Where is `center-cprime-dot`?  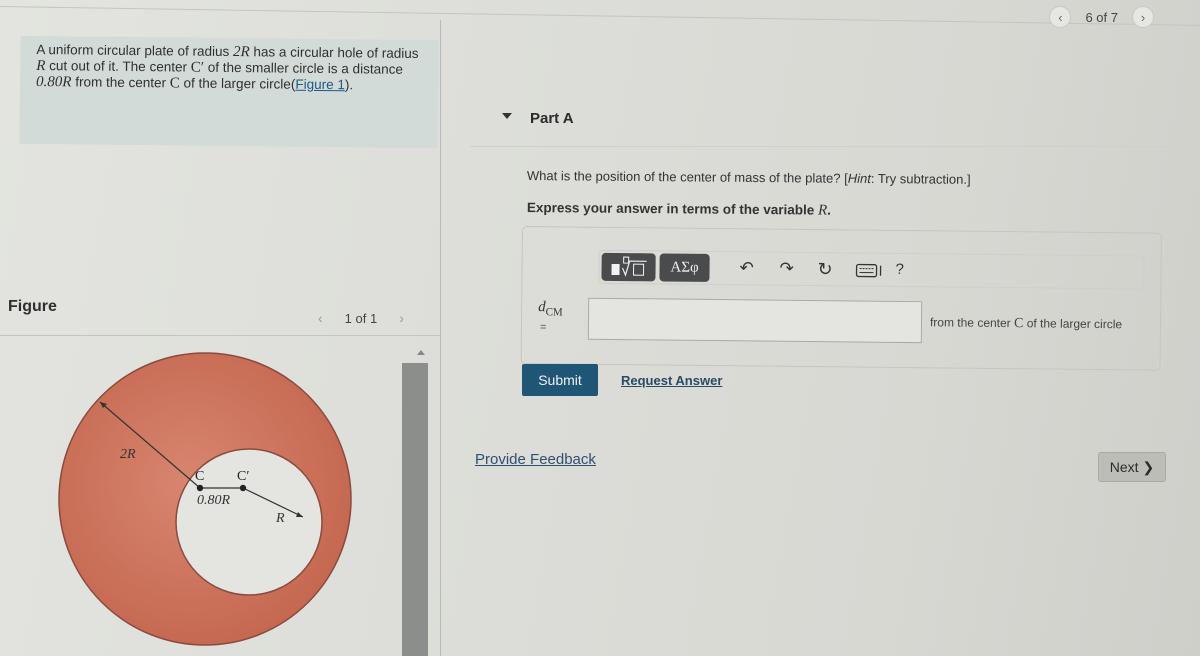 center-cprime-dot is located at coordinates (243, 488).